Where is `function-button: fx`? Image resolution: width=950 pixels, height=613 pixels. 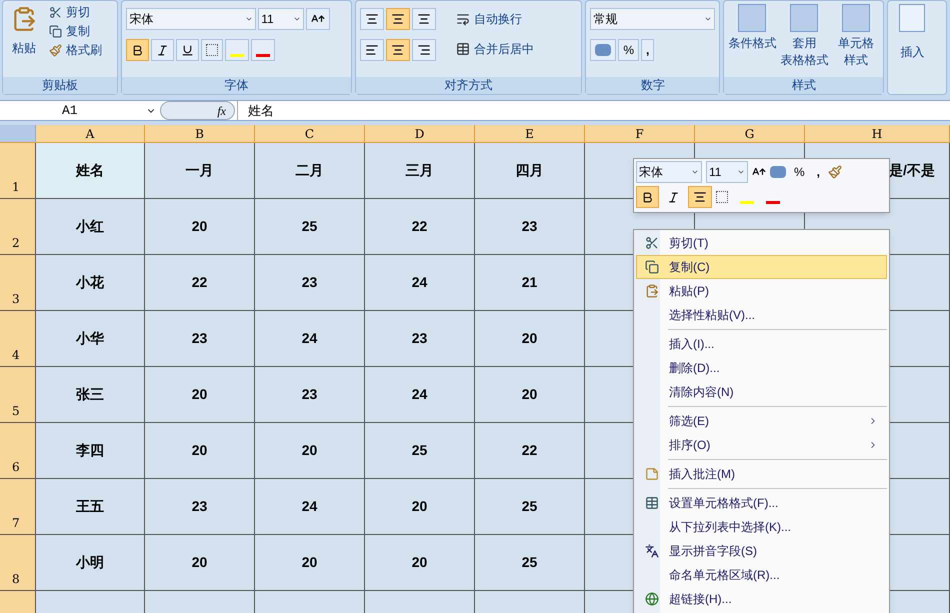
function-button: fx is located at coordinates (197, 110).